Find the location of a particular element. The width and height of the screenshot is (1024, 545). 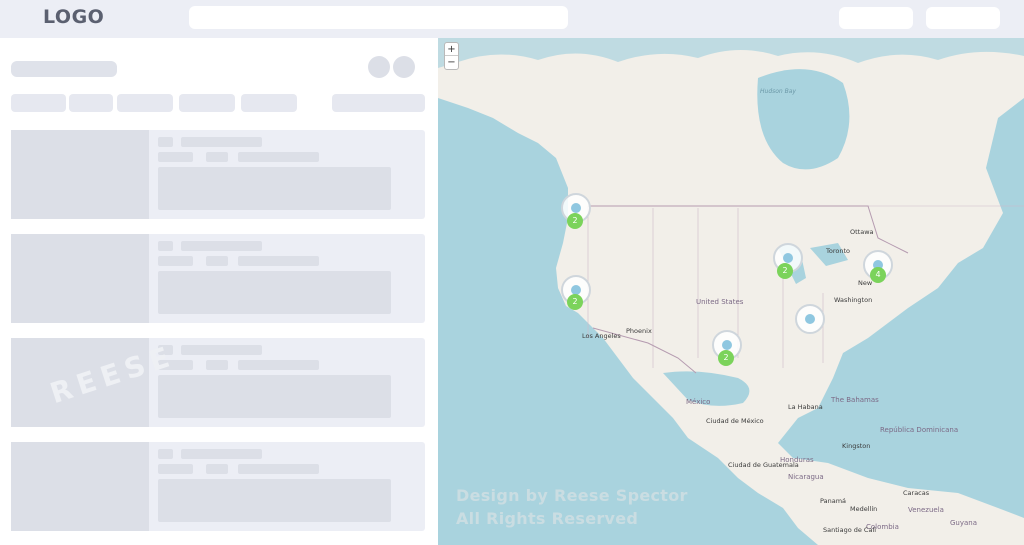

map-label-medellin: Medellín is located at coordinates (864, 509).